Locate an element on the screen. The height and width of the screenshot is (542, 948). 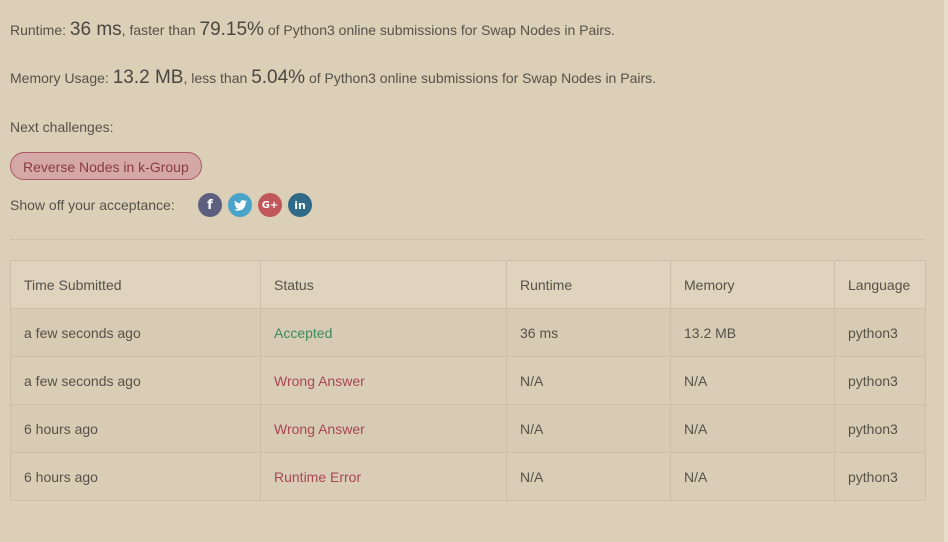
header-memory: Memory is located at coordinates (752, 284).